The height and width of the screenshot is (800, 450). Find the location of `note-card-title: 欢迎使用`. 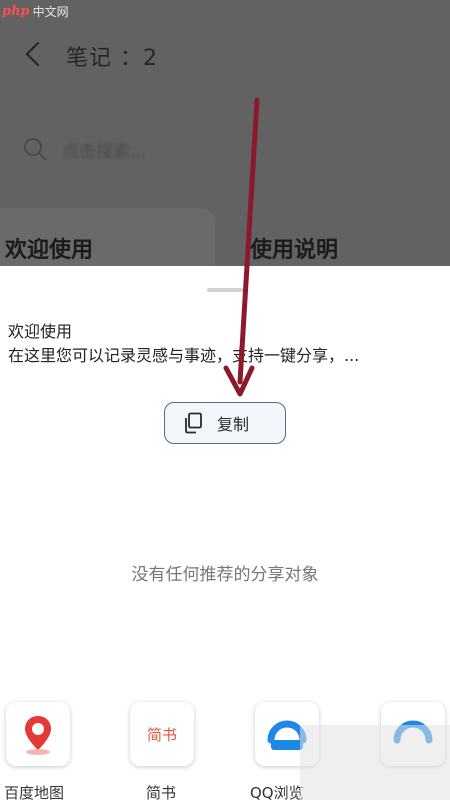

note-card-title: 欢迎使用 is located at coordinates (49, 248).